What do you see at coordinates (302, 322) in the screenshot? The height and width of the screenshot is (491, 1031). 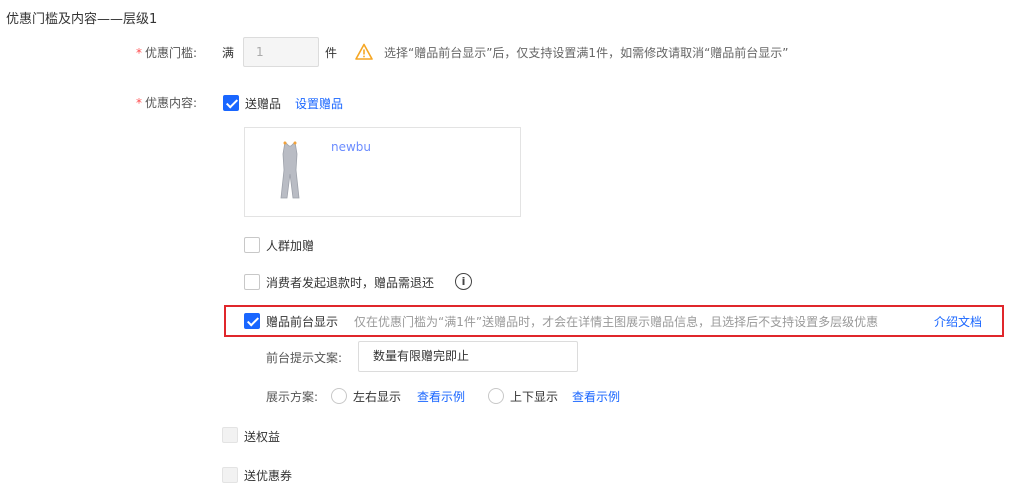 I see `front-display-label: 赠品前台显示` at bounding box center [302, 322].